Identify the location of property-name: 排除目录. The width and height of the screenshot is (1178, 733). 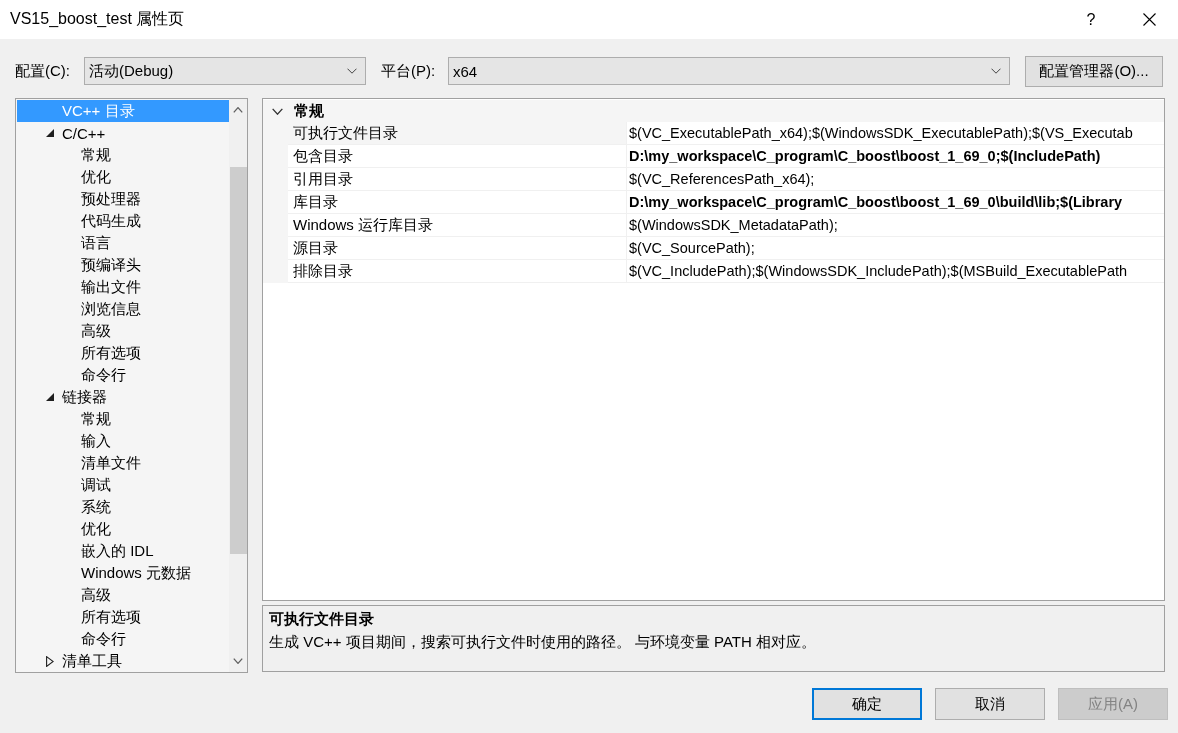
(457, 271).